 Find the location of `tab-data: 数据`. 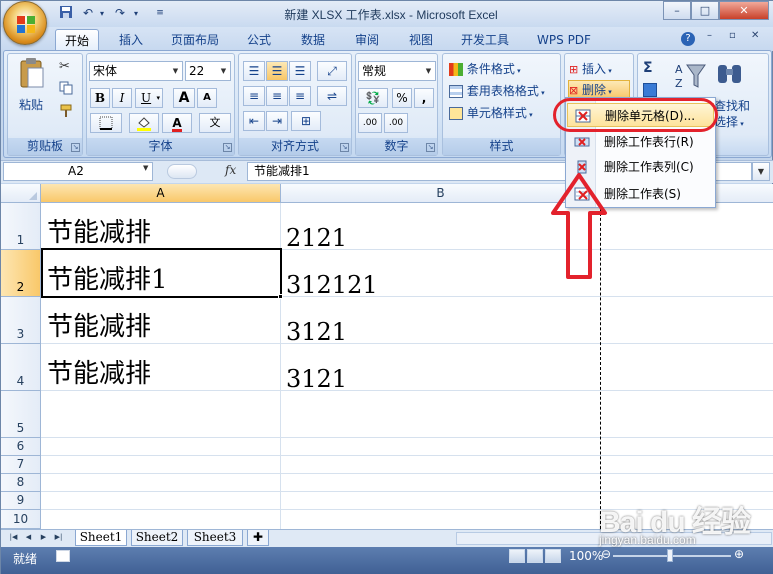

tab-data: 数据 is located at coordinates (313, 40).